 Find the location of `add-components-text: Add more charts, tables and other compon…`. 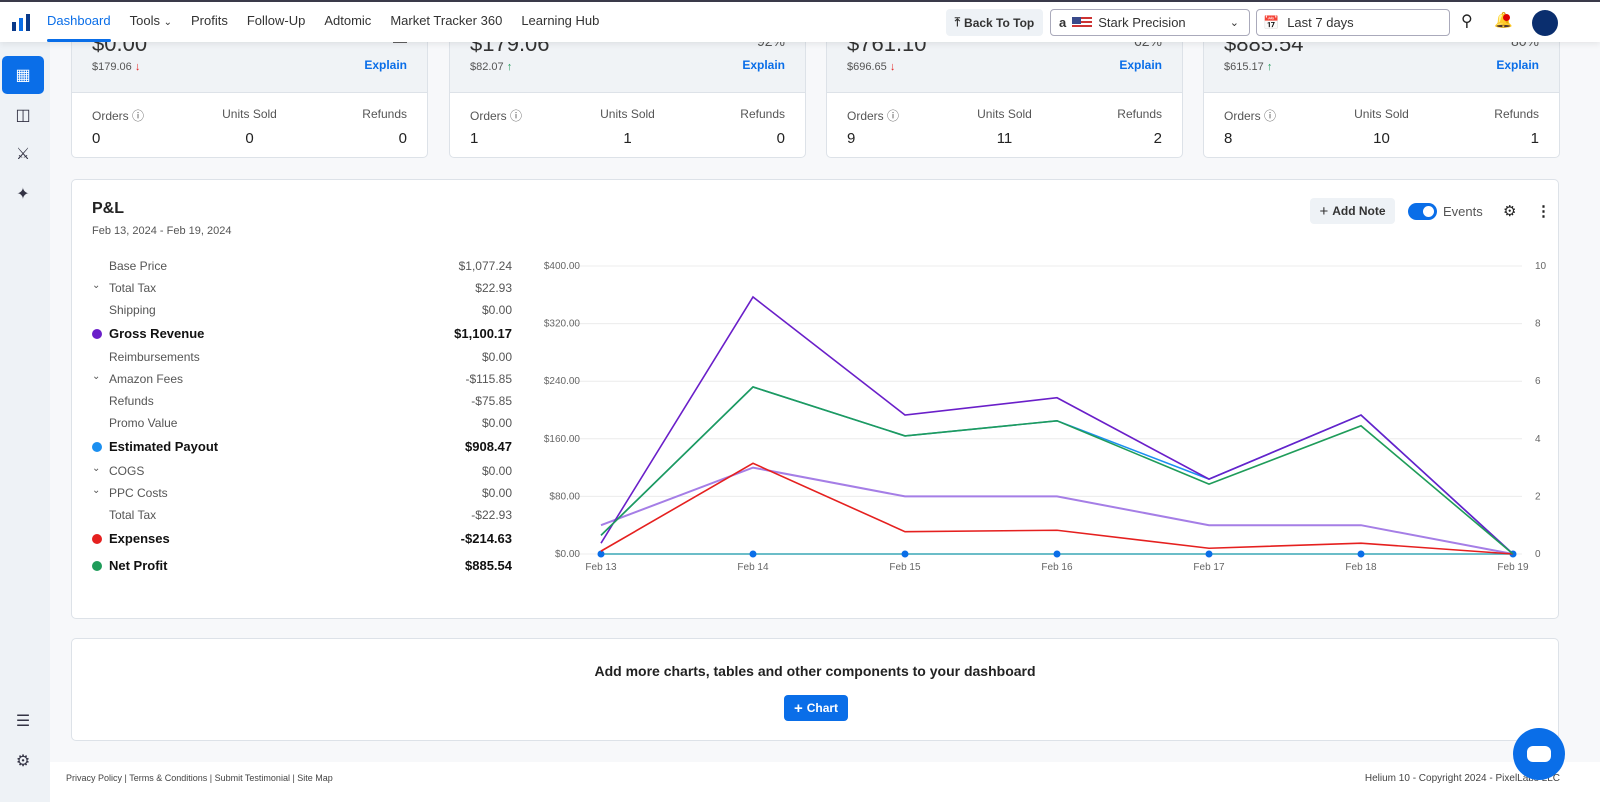

add-components-text: Add more charts, tables and other compon… is located at coordinates (815, 671).